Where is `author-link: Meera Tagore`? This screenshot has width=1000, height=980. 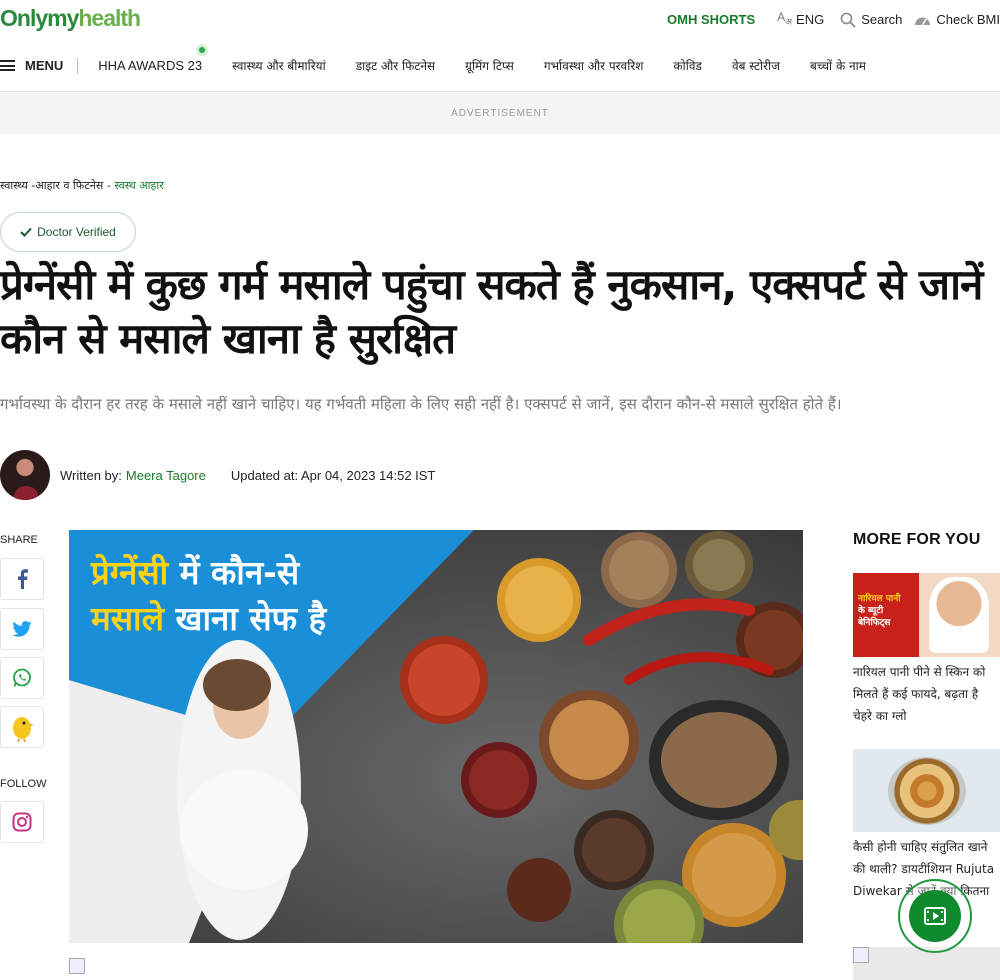
author-link: Meera Tagore is located at coordinates (166, 475).